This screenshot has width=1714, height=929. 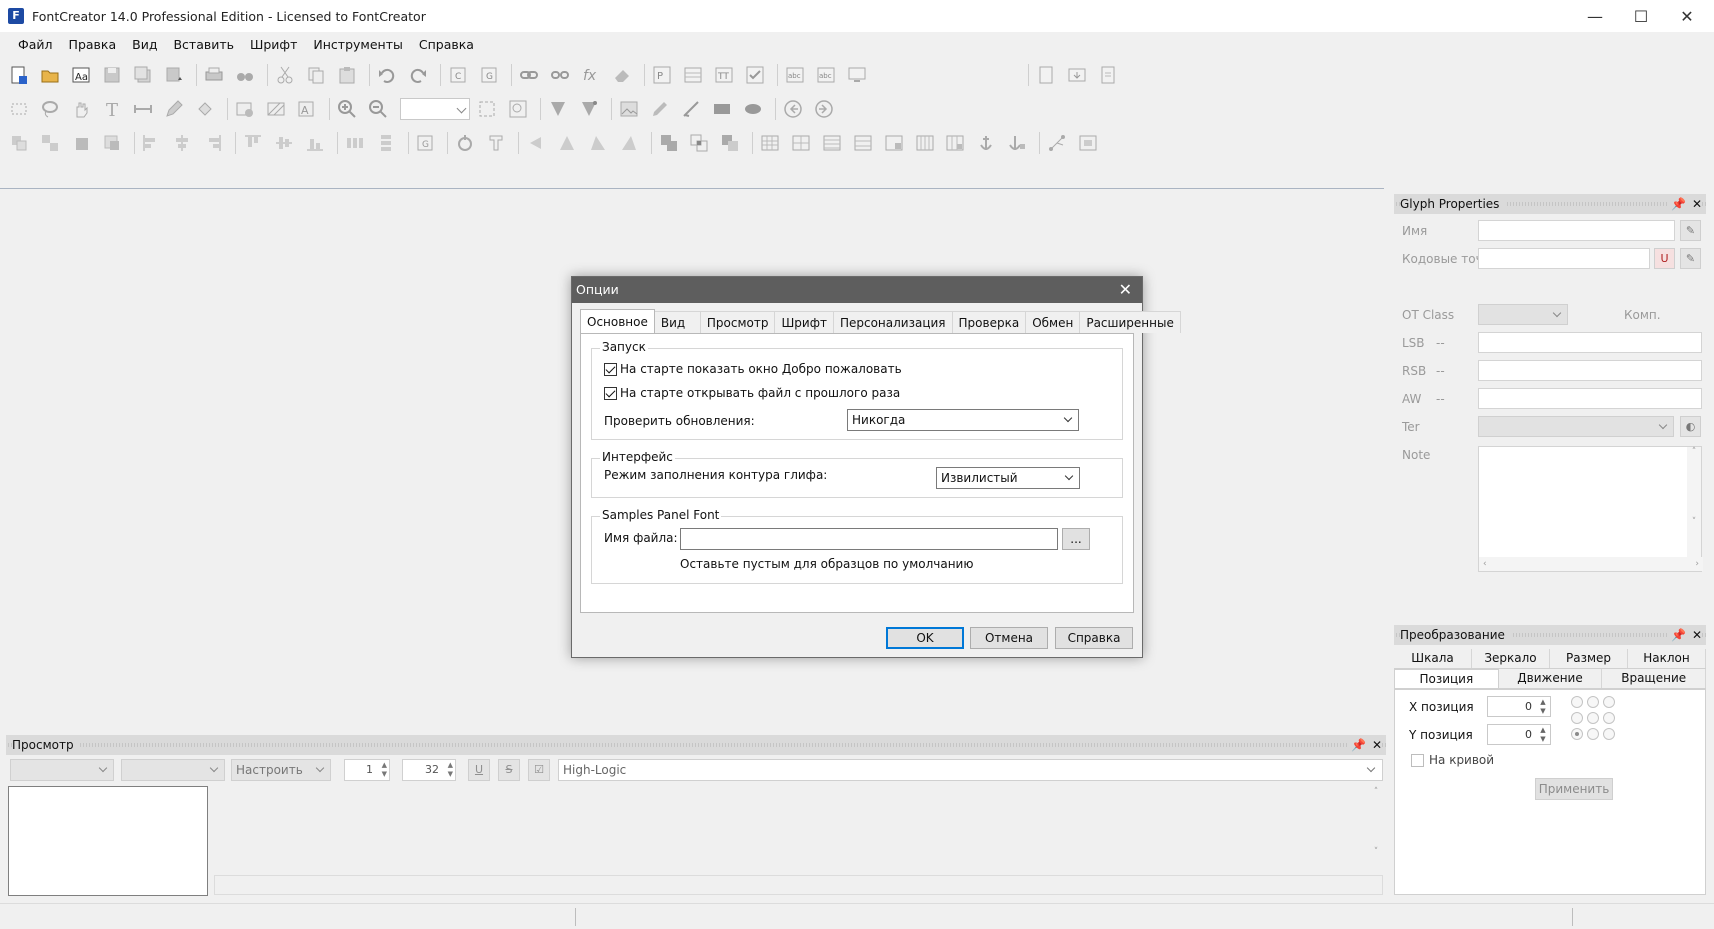 I want to click on preview-font-combo, so click(x=62, y=770).